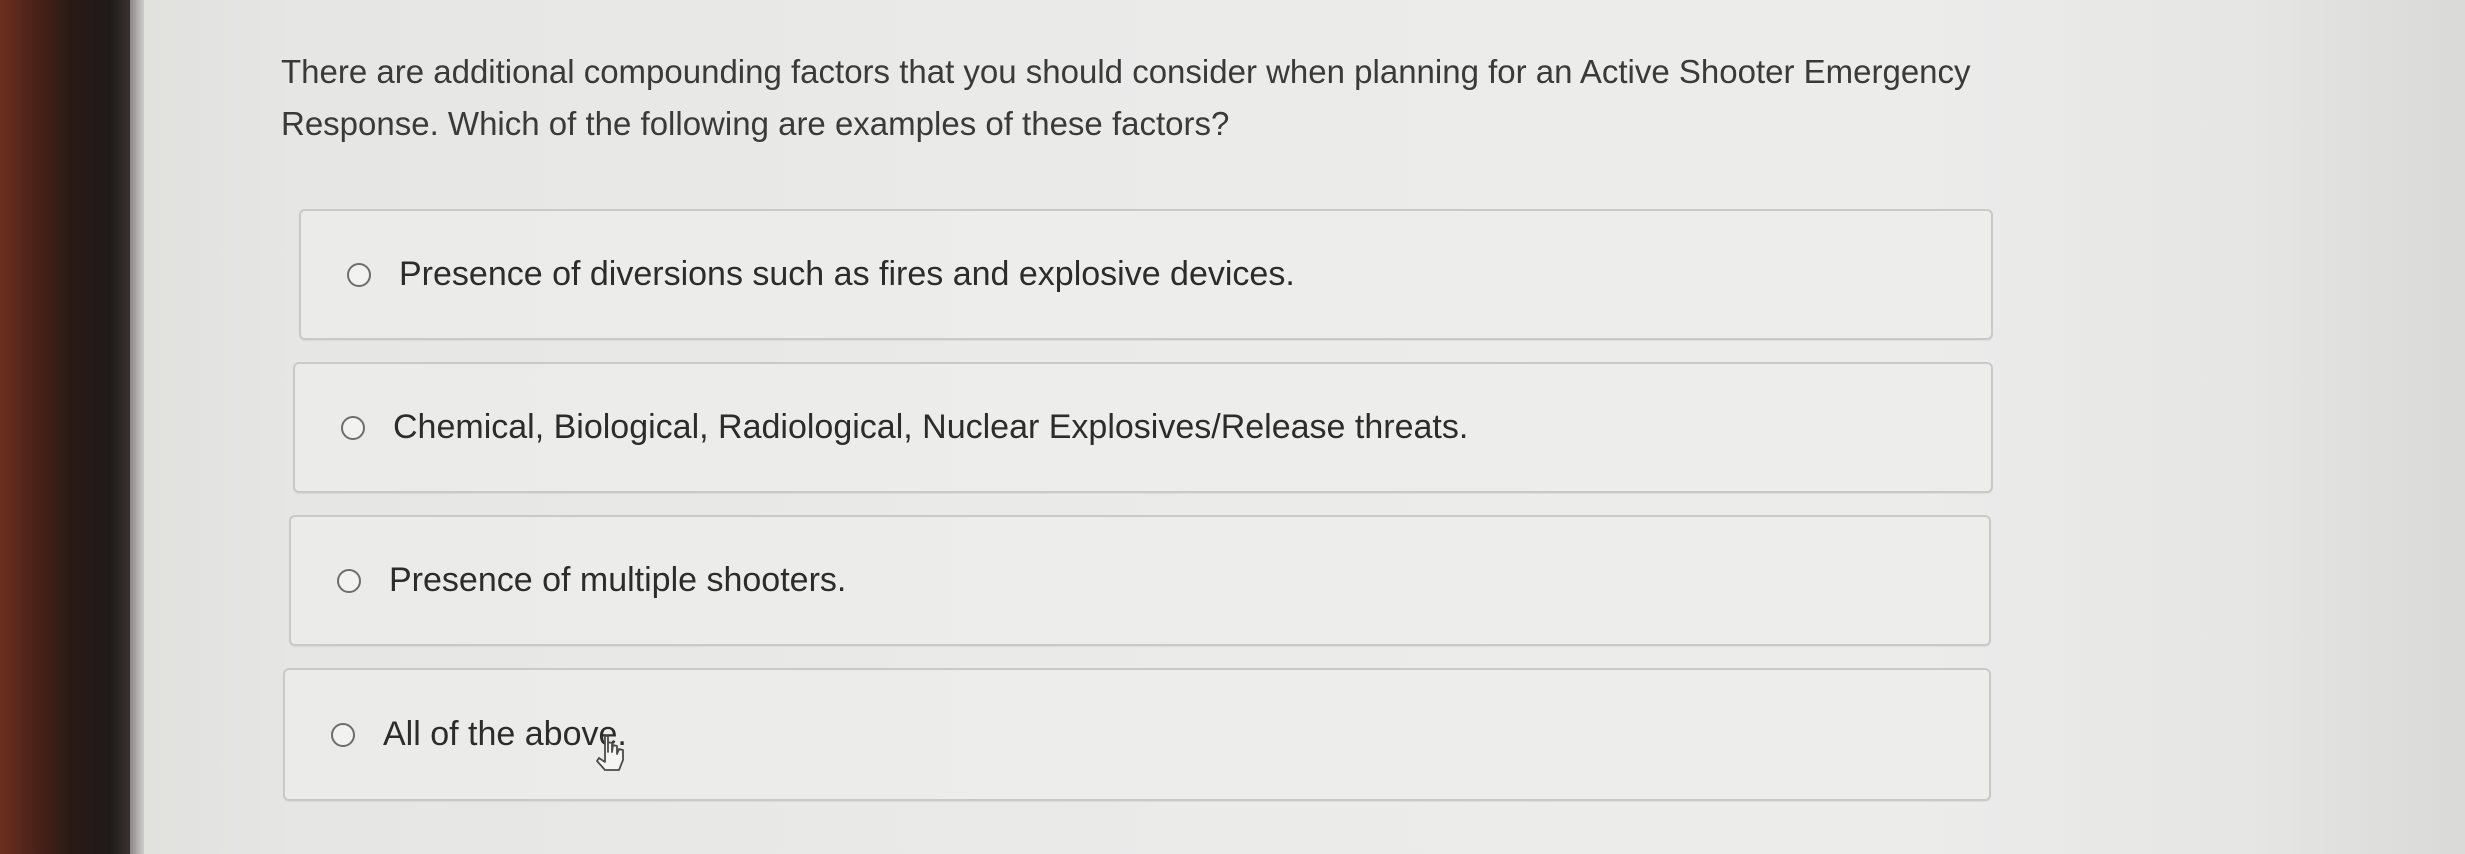  I want to click on answer-option-4: All of the above., so click(1137, 734).